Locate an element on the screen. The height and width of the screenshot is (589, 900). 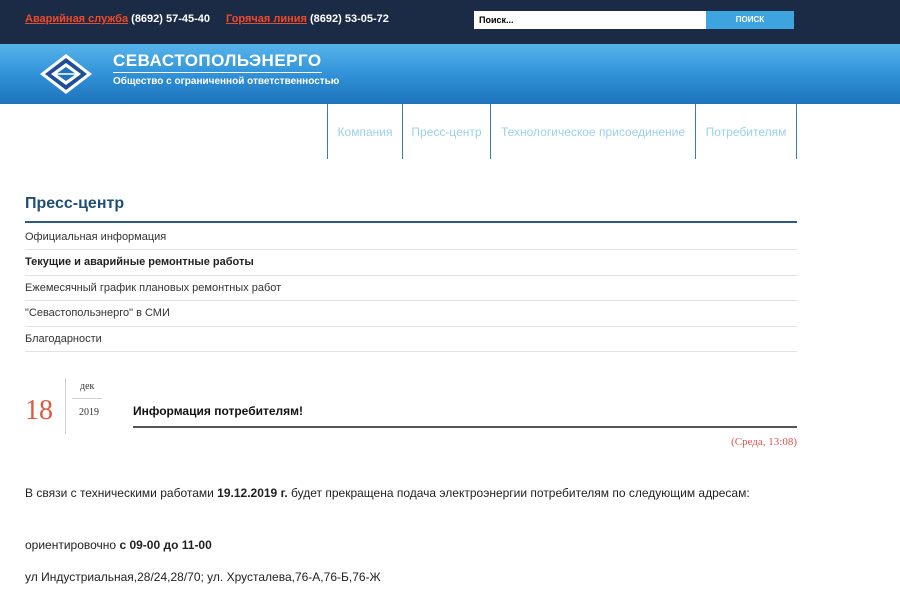
p1-text-before: В связи с техническими работами is located at coordinates (121, 493).